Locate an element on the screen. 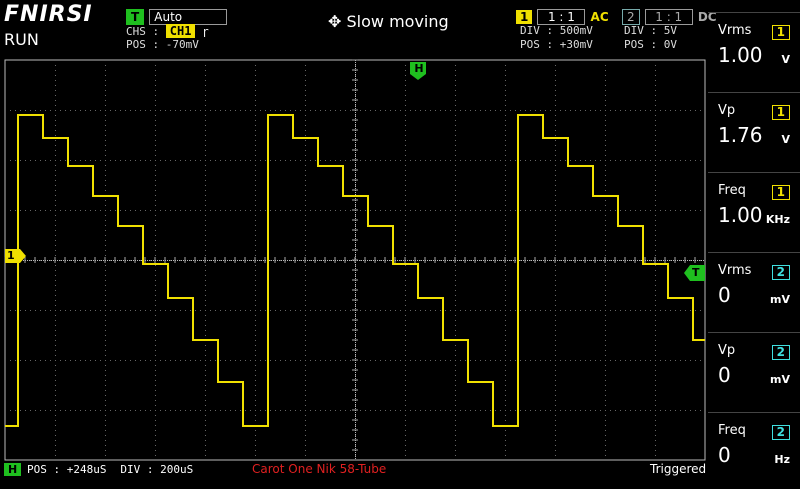 The image size is (800, 489). ch1-level-label: 1 is located at coordinates (11, 255).